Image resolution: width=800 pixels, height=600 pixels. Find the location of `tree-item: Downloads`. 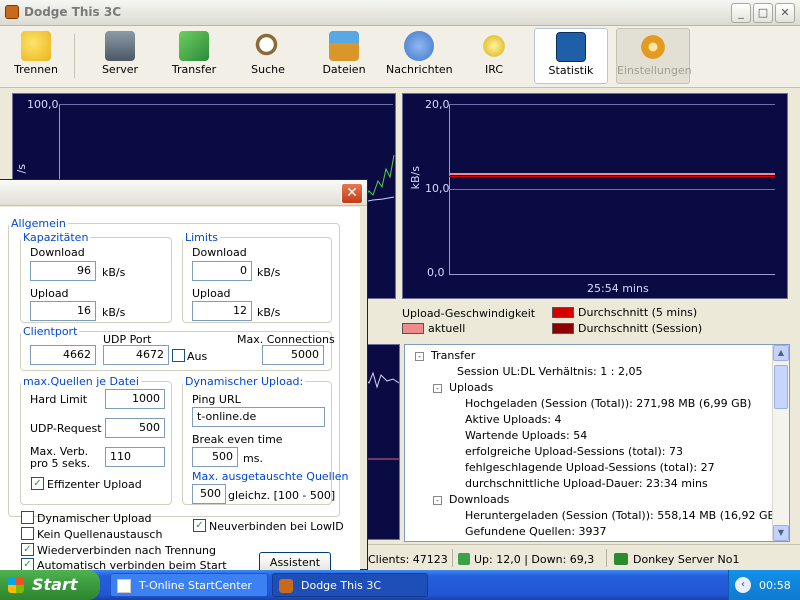

tree-item: Downloads is located at coordinates (479, 499).